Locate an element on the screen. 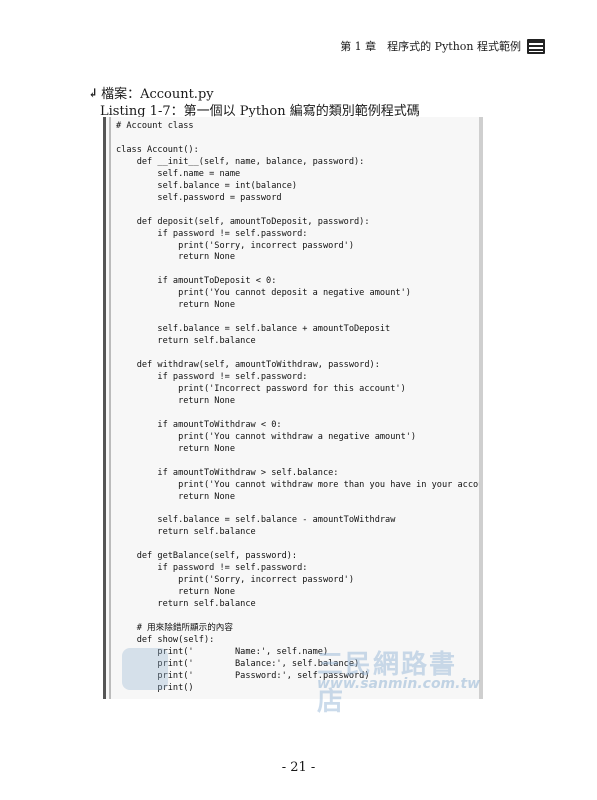  chapter-title: 第 1 章 程序式的 Python 程式範例 is located at coordinates (430, 46).